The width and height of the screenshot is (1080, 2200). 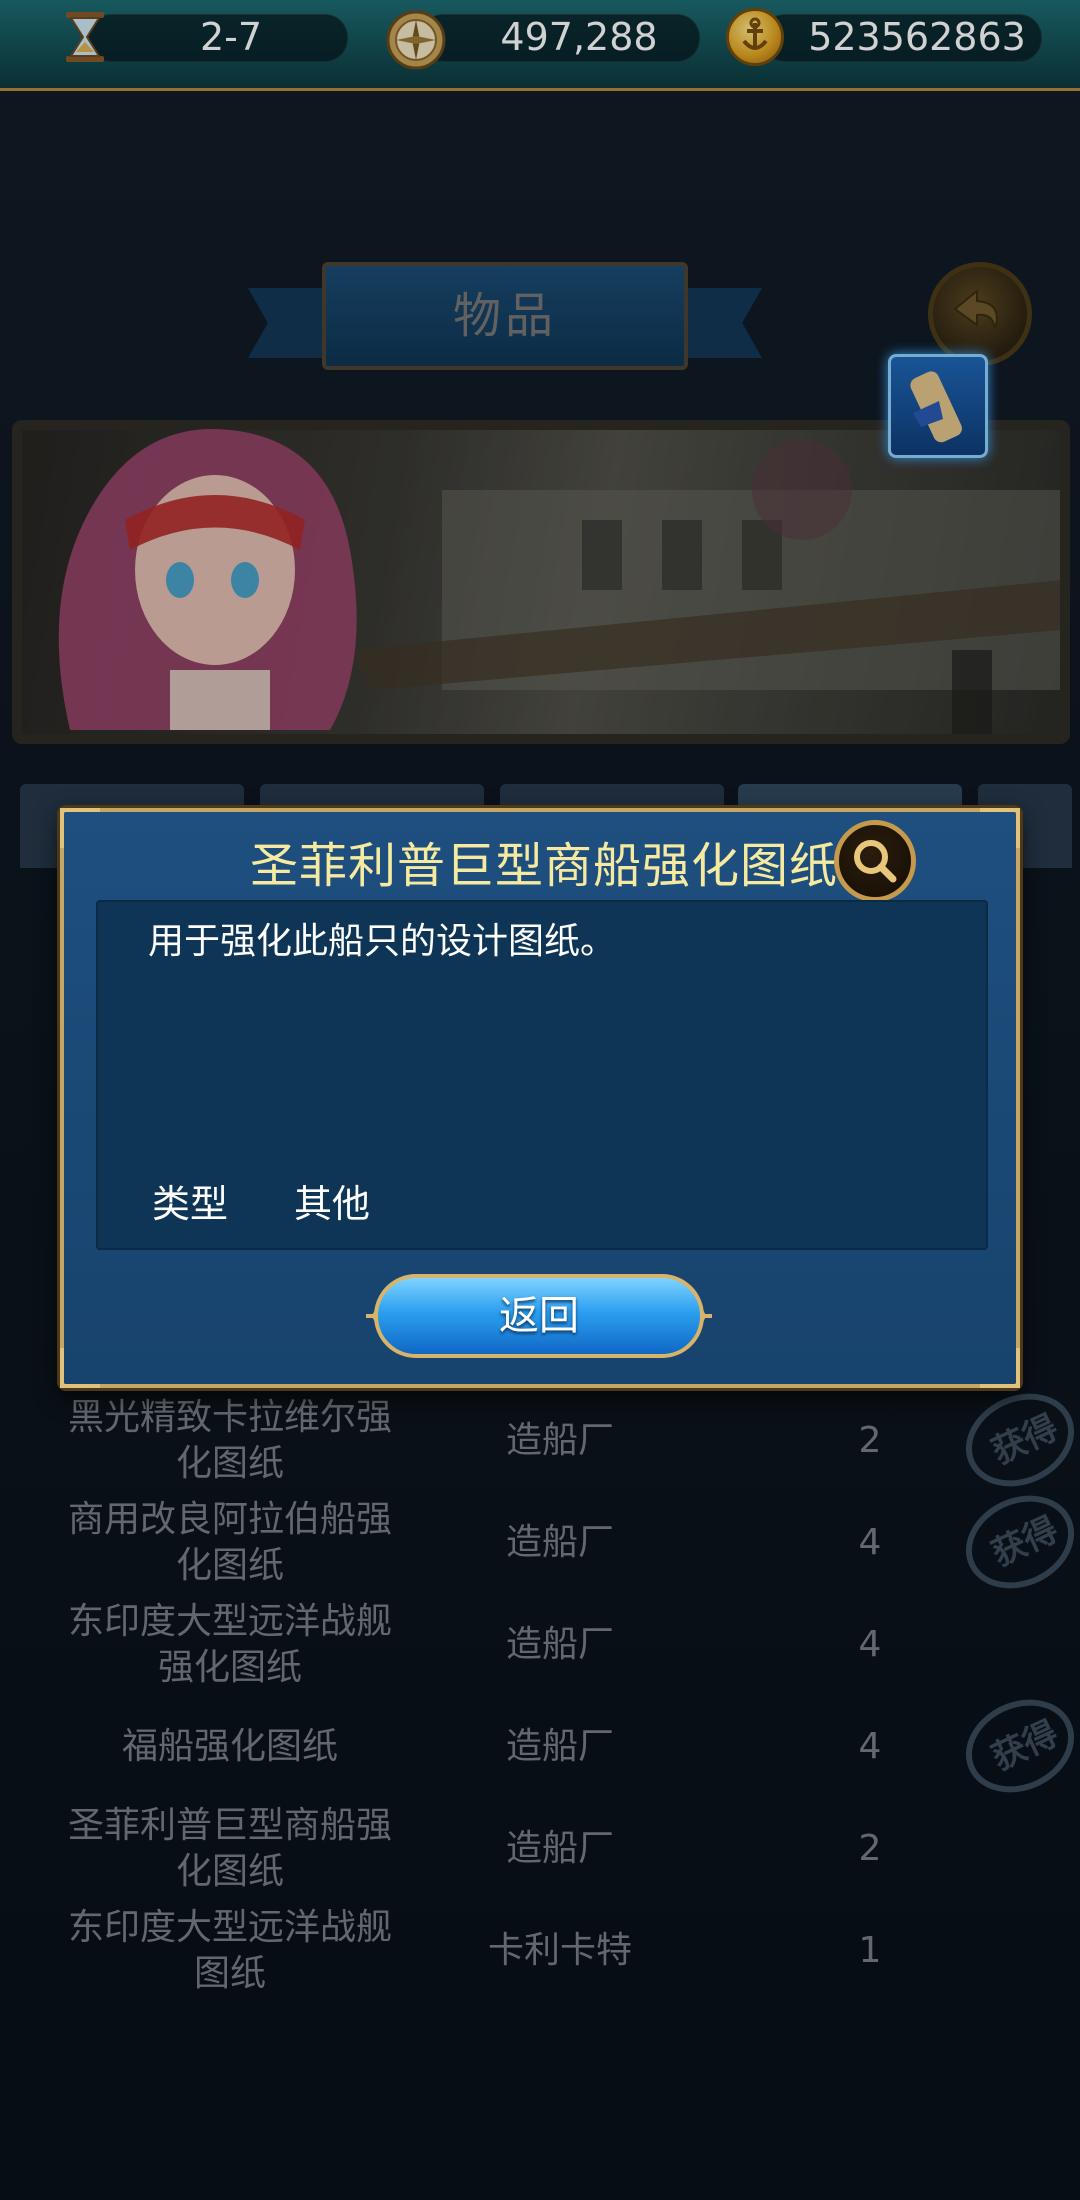 I want to click on item-description: 用于强化此船只的设计图纸。, so click(x=382, y=941).